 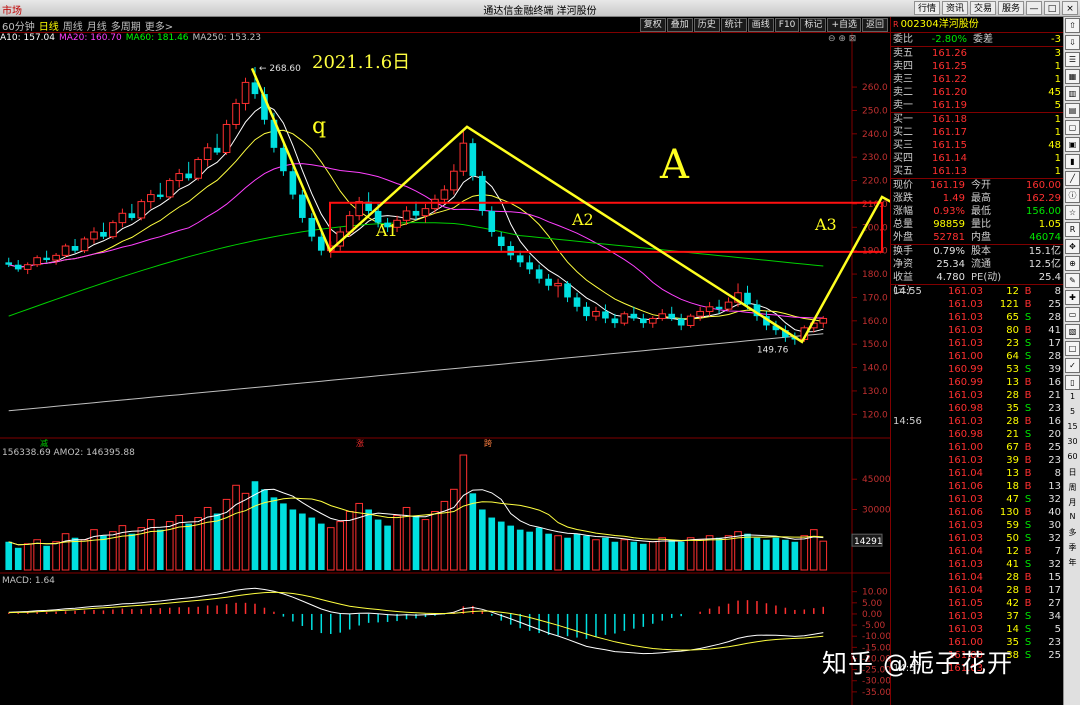 What do you see at coordinates (977, 158) in the screenshot?
I see `bid-row: 买四 161.14 1` at bounding box center [977, 158].